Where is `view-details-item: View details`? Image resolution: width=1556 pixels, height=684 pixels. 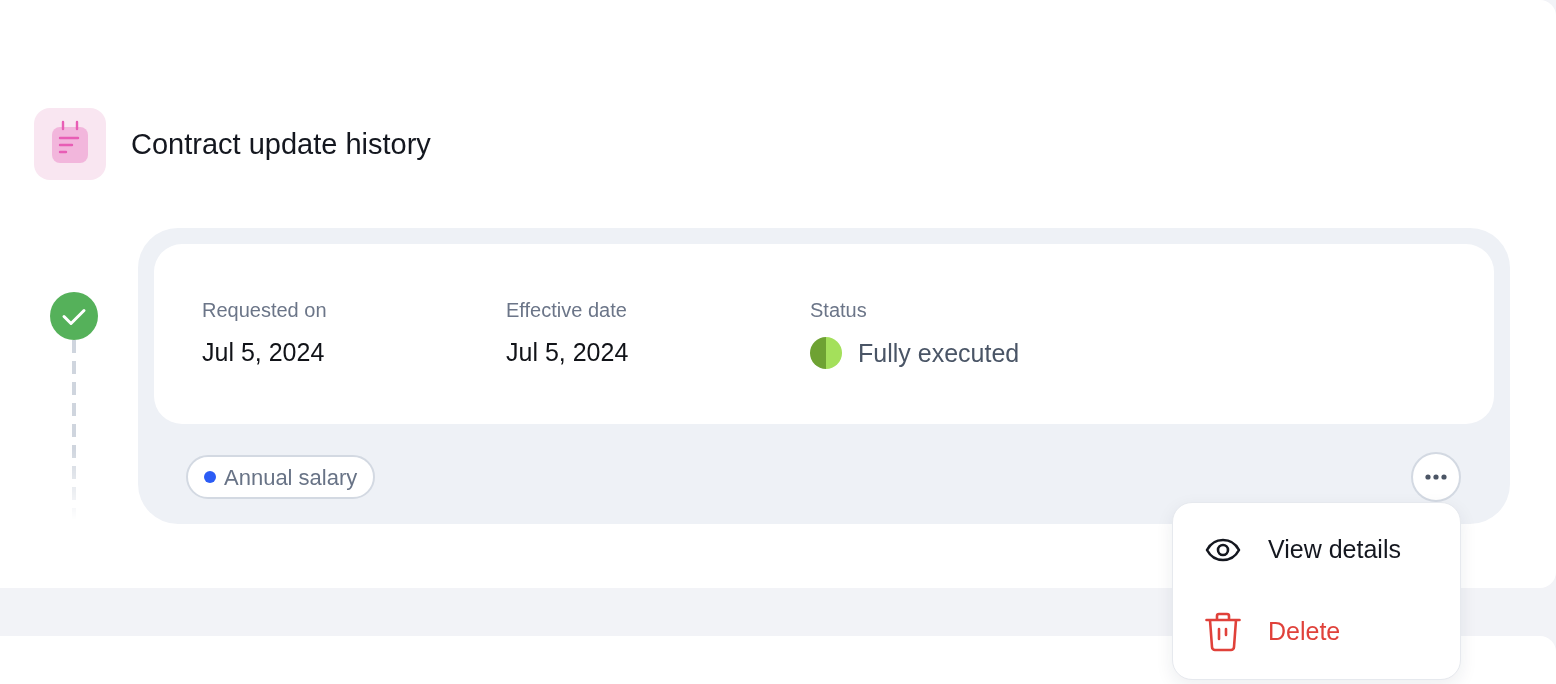 view-details-item: View details is located at coordinates (1316, 550).